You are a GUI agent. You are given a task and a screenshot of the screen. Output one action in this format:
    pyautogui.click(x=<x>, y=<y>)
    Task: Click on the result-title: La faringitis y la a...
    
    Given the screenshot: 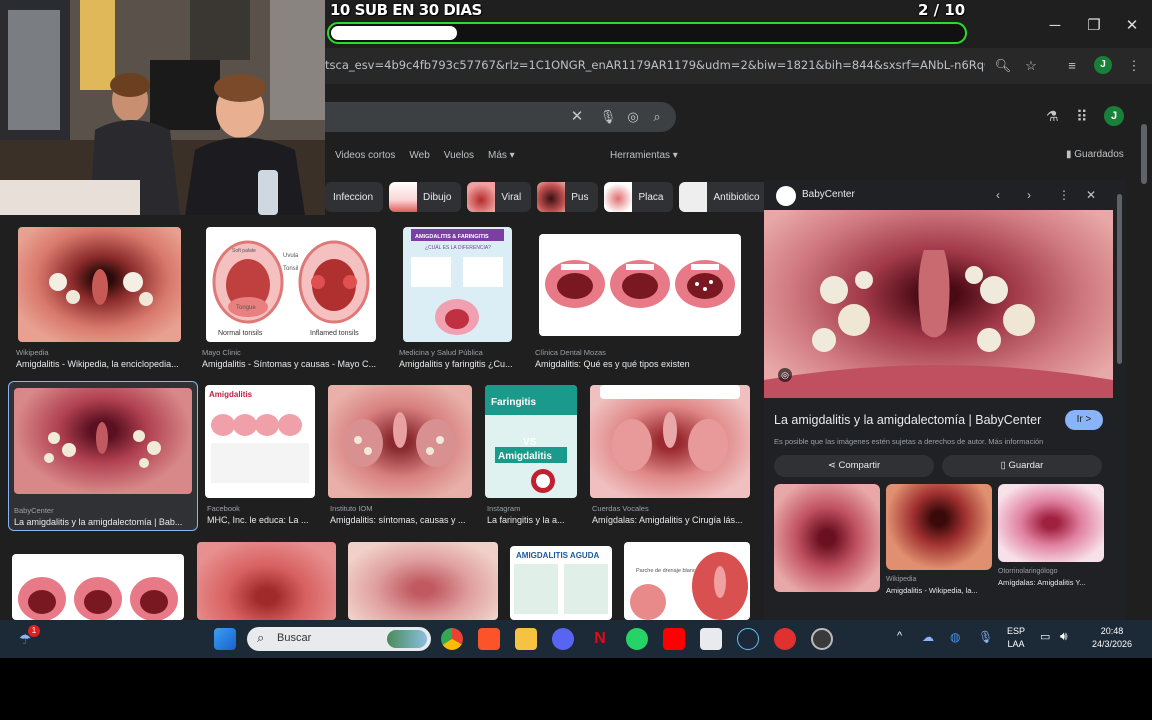 What is the action you would take?
    pyautogui.click(x=534, y=520)
    